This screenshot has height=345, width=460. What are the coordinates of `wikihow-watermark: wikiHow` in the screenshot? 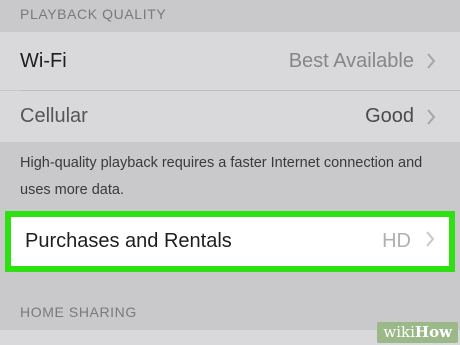 It's located at (417, 332).